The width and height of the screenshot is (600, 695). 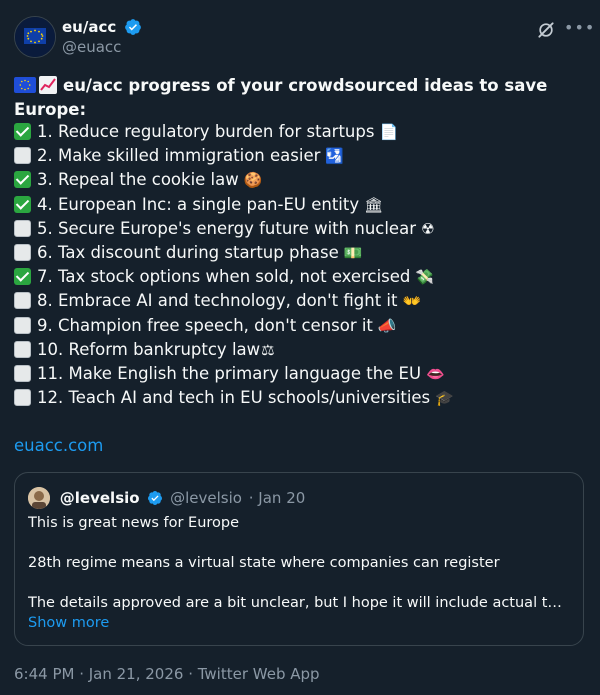 I want to click on list-item-text: 10. Reform bankruptcy law, so click(x=149, y=349).